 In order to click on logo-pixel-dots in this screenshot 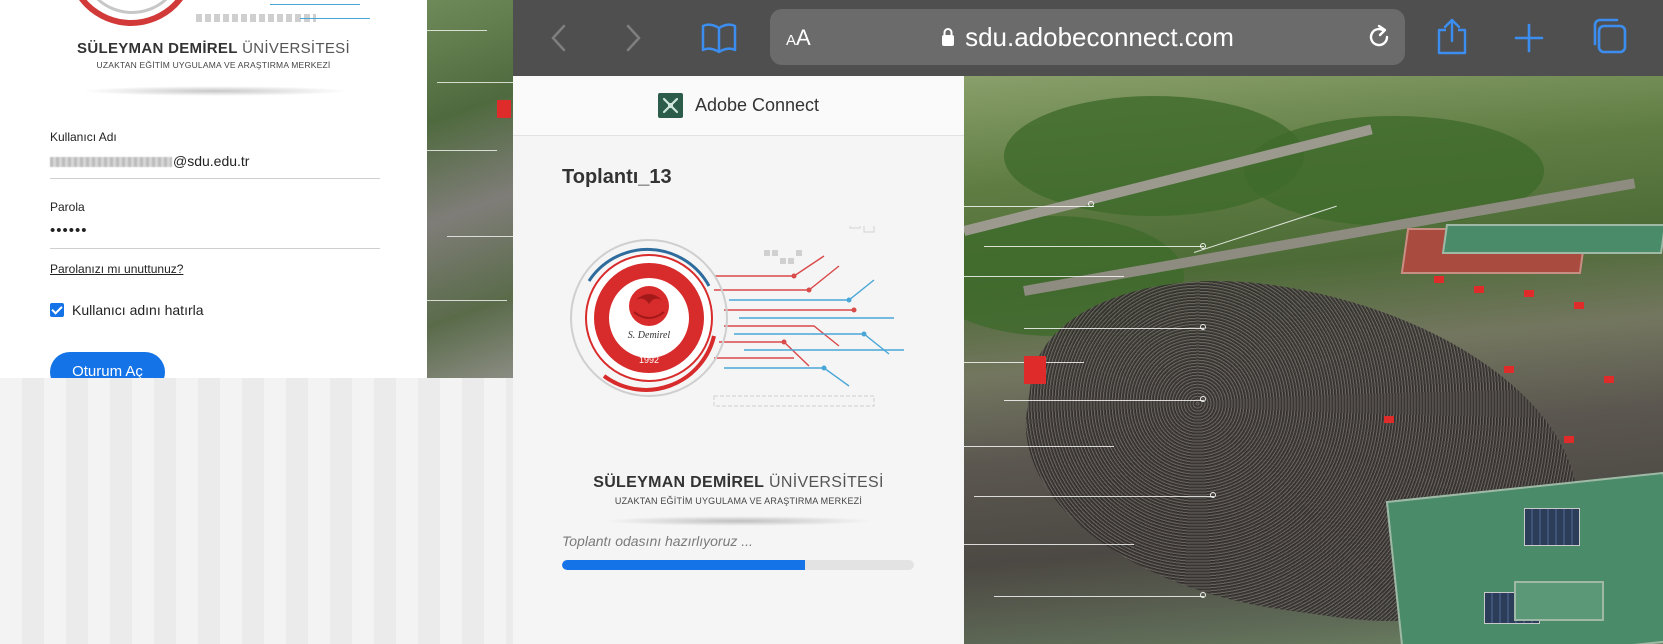, I will do `click(256, 18)`.